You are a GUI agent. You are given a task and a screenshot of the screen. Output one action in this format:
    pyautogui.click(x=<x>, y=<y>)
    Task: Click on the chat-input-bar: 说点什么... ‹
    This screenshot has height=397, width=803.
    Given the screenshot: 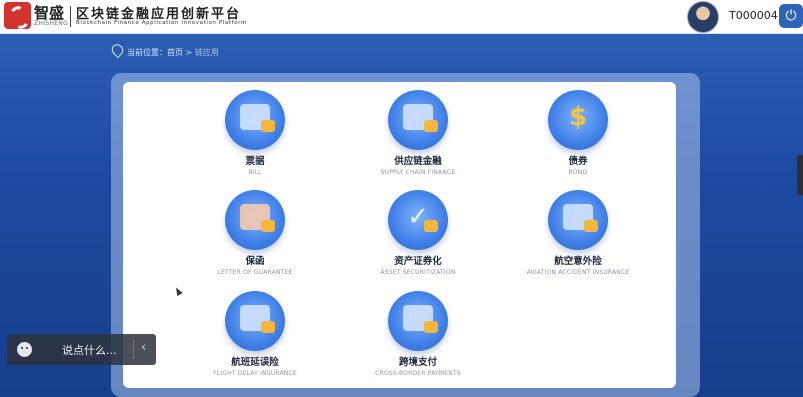 What is the action you would take?
    pyautogui.click(x=81, y=349)
    